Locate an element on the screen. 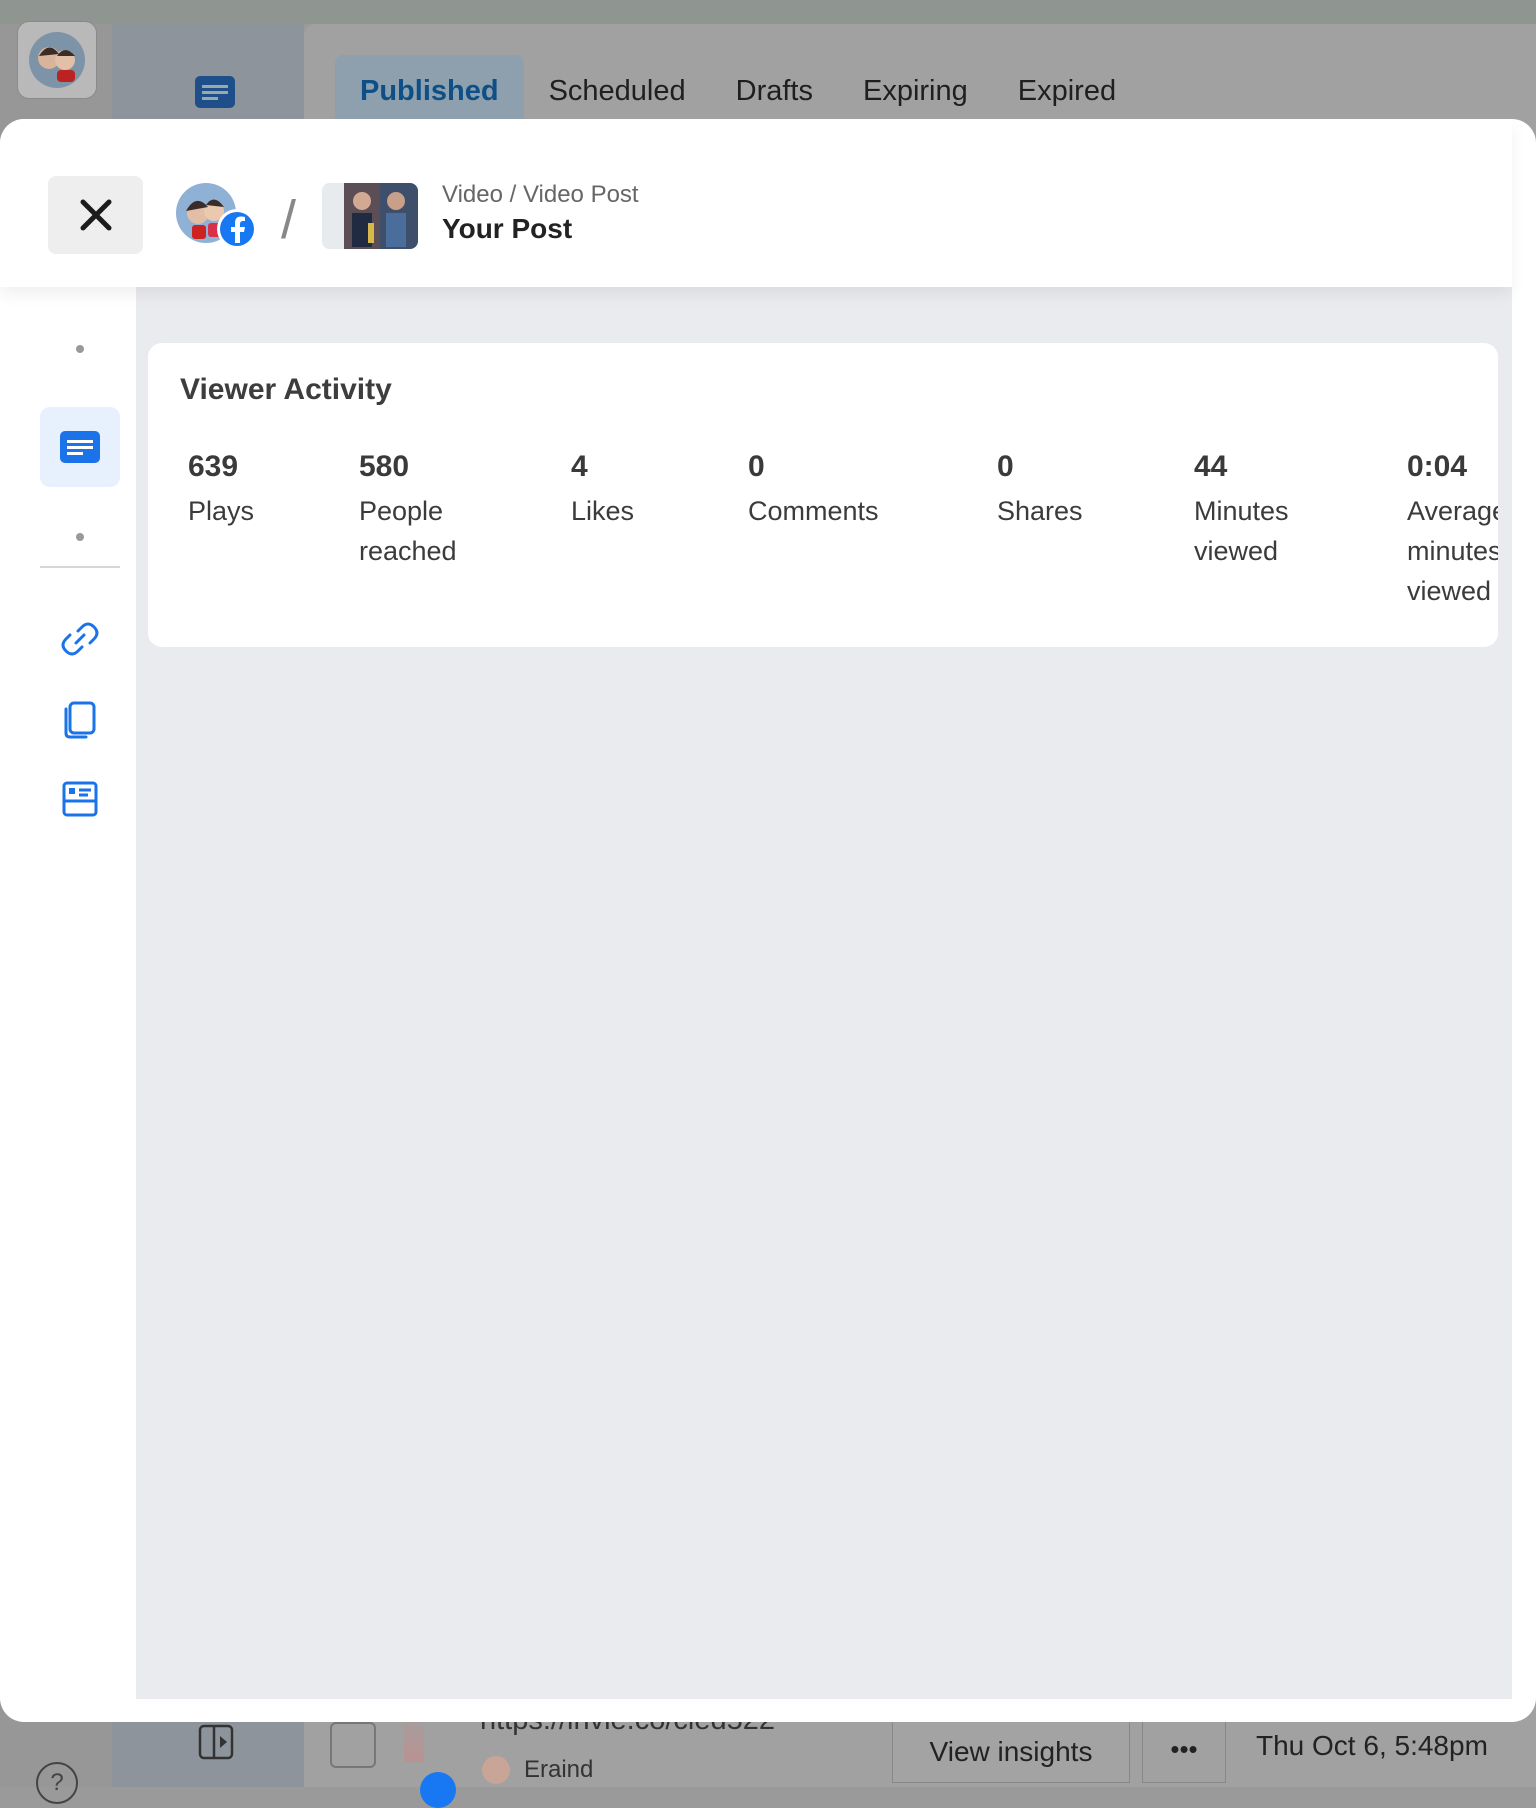 Image resolution: width=1536 pixels, height=1808 pixels. sidebar-item-copy is located at coordinates (80, 719).